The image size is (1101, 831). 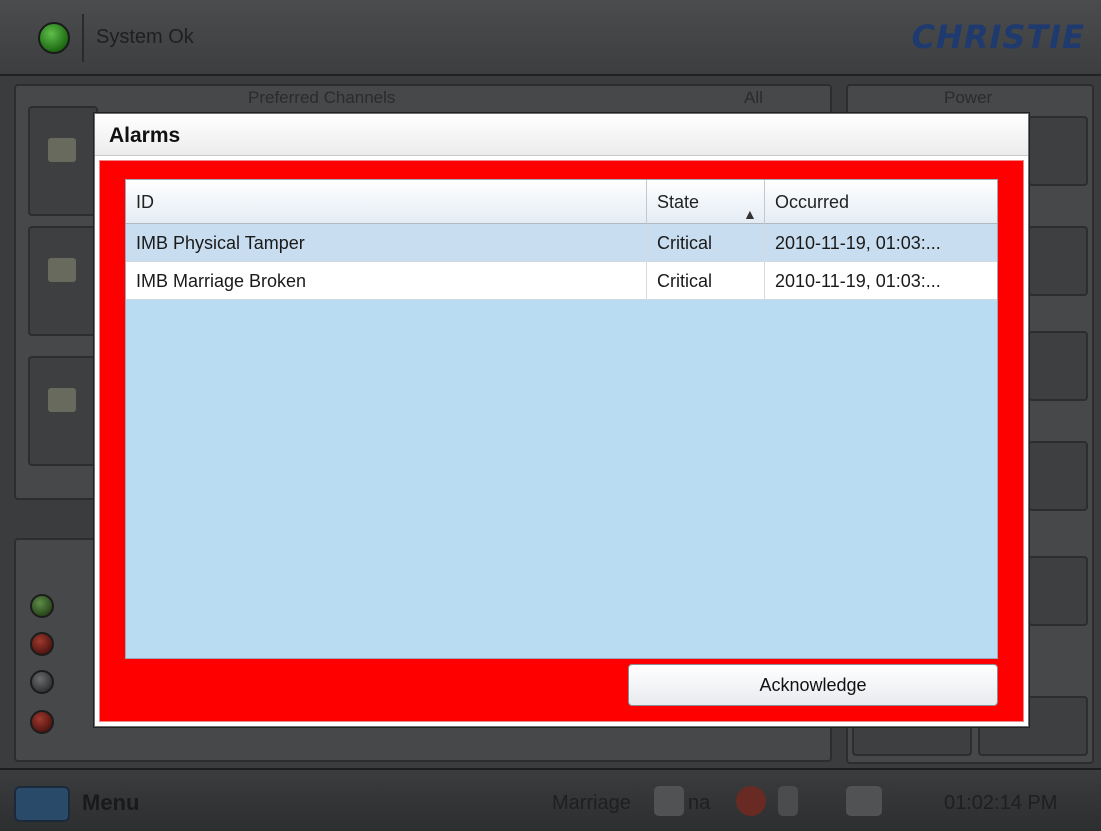 I want to click on power-icon, so click(x=751, y=801).